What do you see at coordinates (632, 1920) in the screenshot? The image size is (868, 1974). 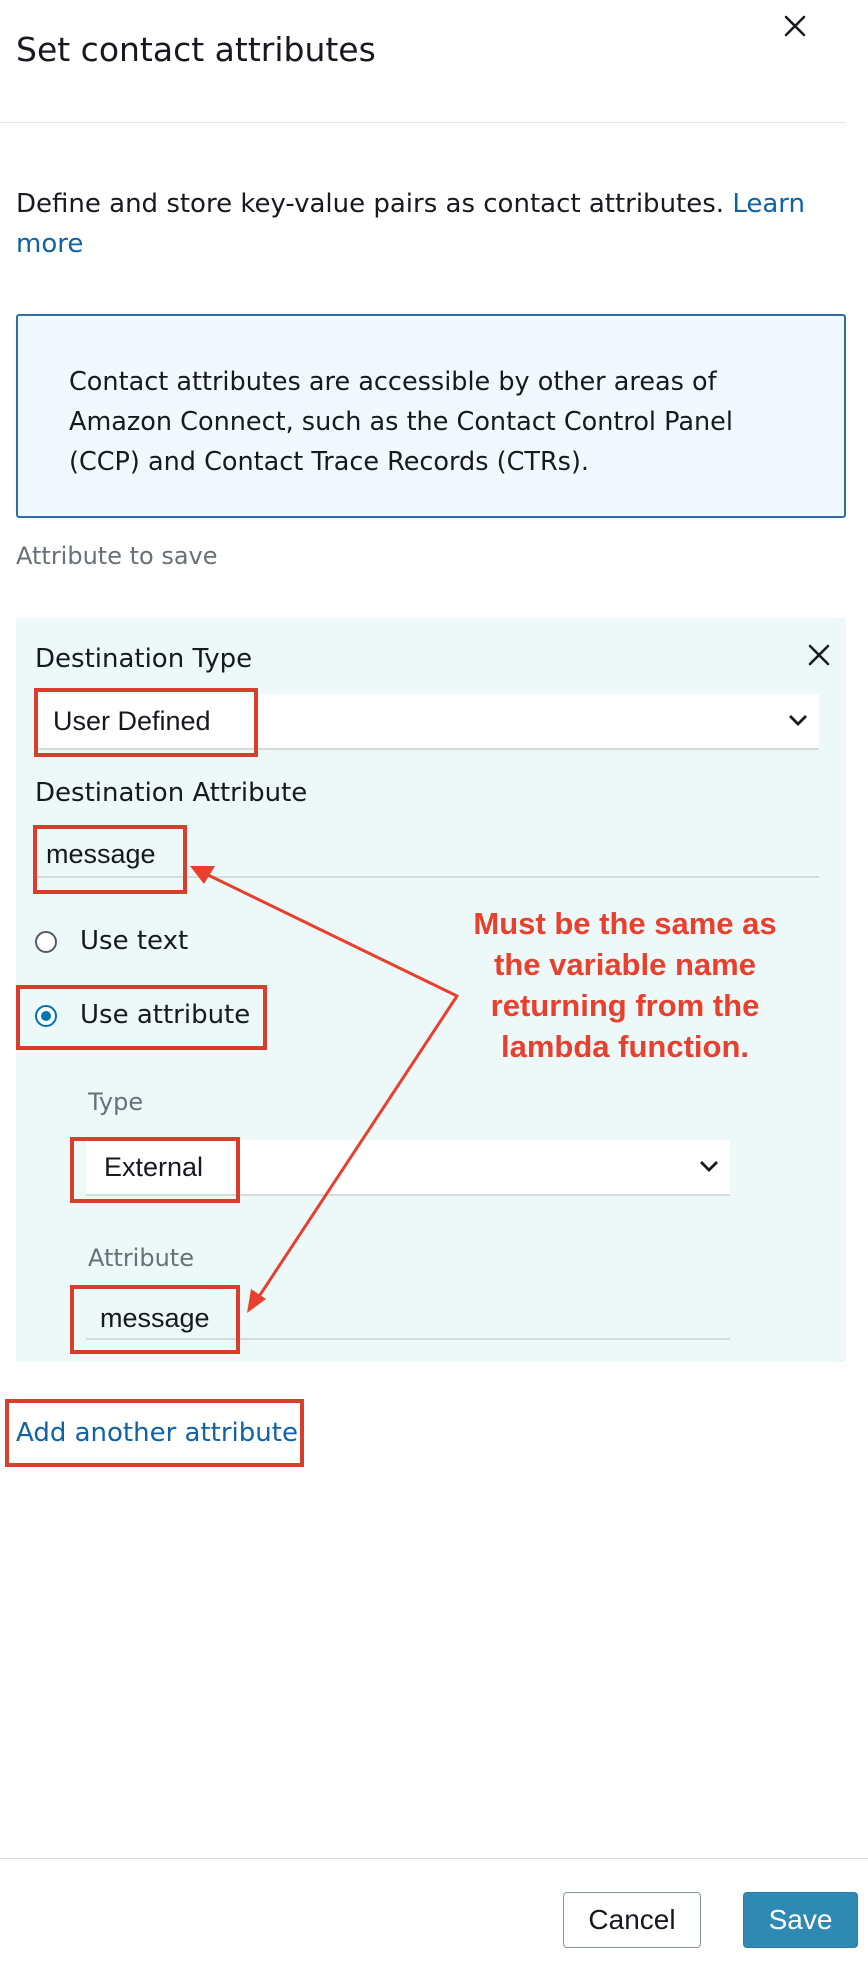 I see `cancel-button: Cancel` at bounding box center [632, 1920].